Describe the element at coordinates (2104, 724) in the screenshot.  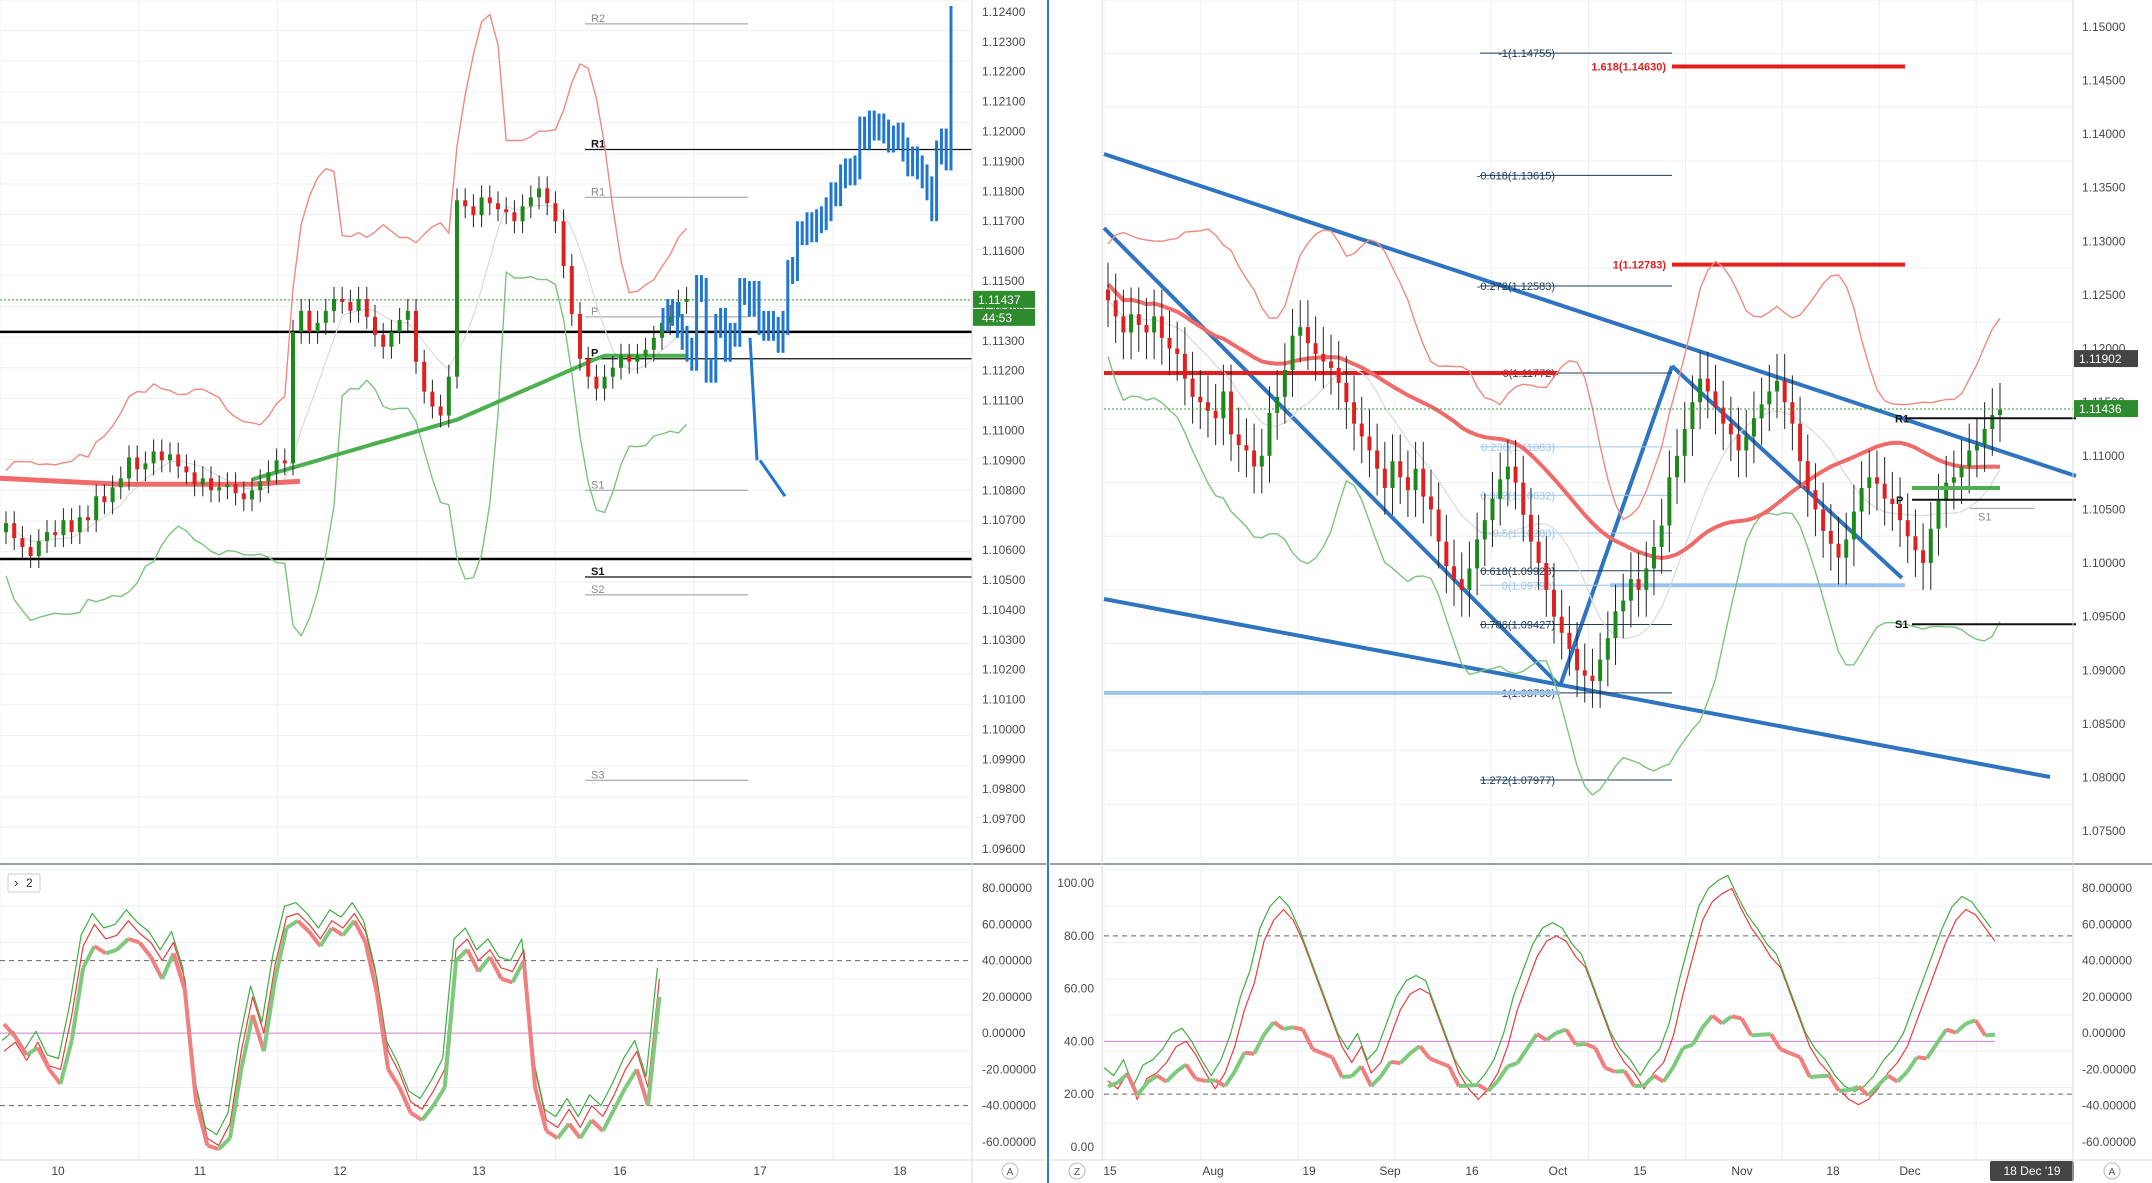
I see `right-price-tick: 1.08500` at that location.